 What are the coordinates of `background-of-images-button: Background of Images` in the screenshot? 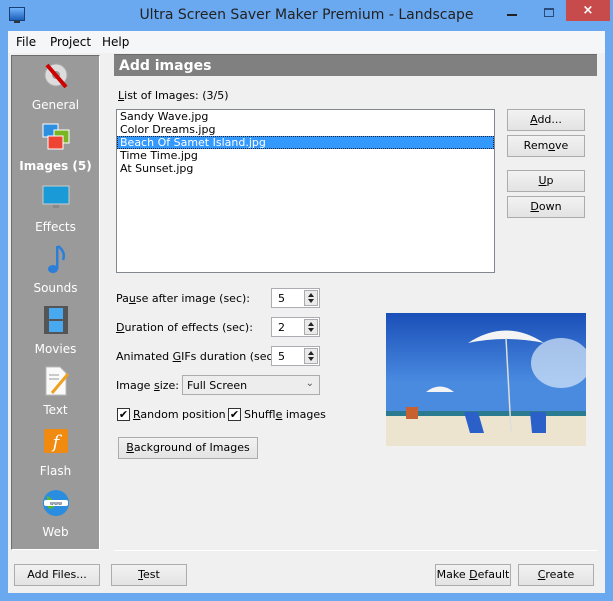 It's located at (188, 448).